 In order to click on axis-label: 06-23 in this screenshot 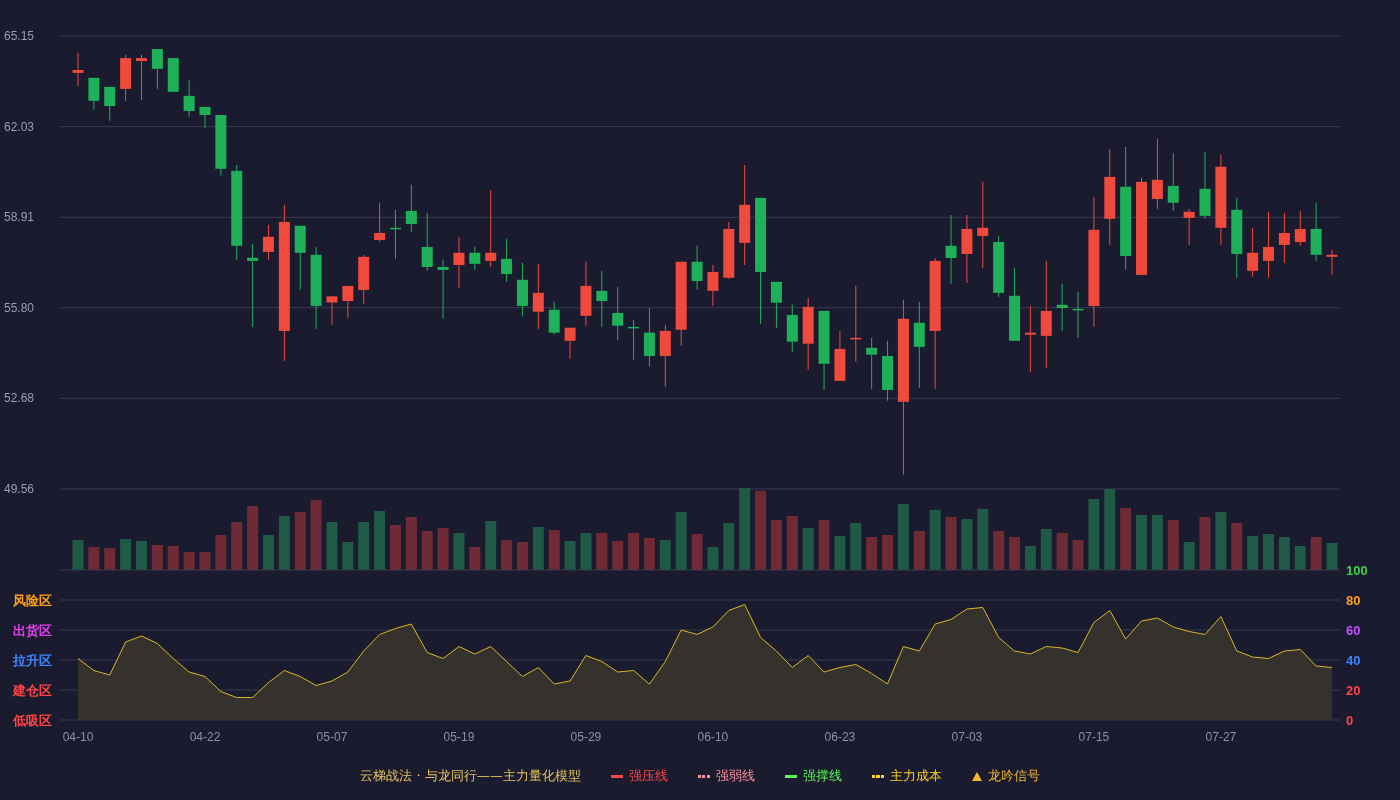, I will do `click(840, 737)`.